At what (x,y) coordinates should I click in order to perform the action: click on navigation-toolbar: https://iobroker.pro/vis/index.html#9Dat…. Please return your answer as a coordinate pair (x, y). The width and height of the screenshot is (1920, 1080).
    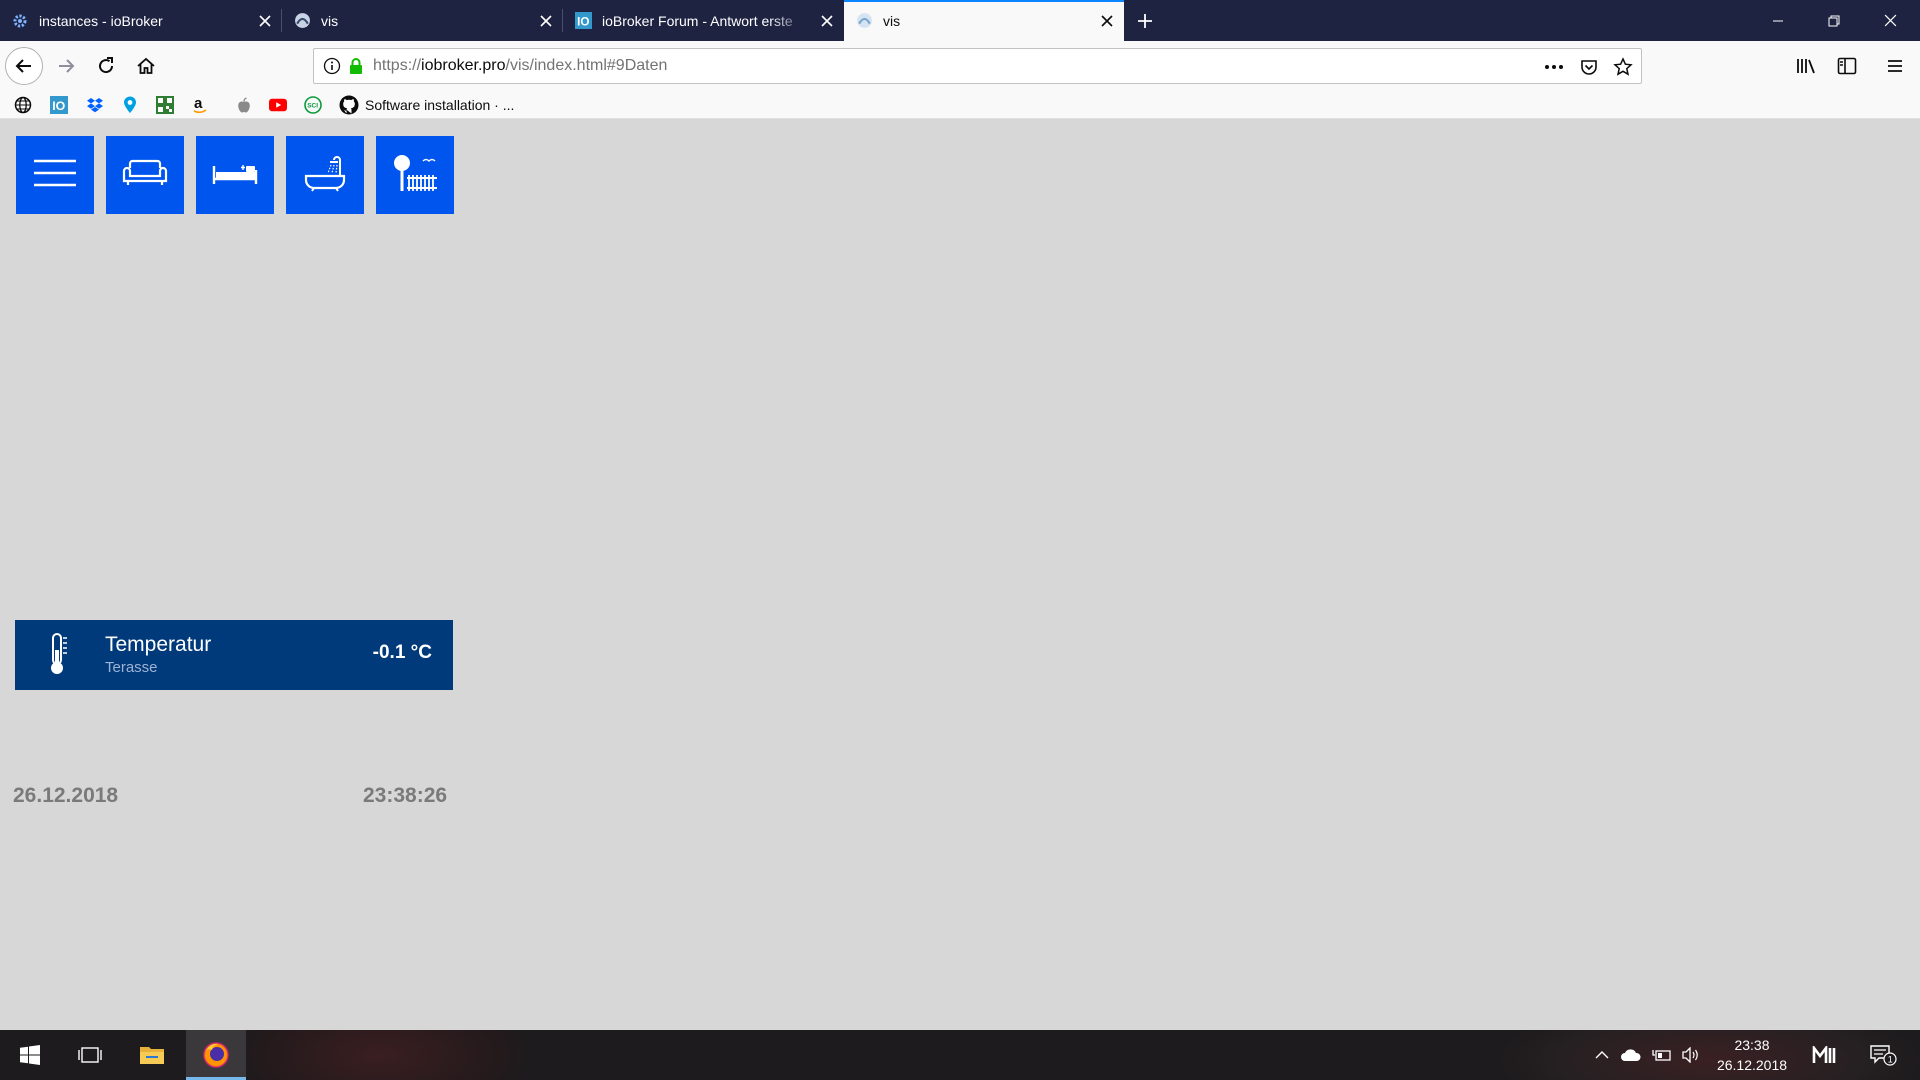
    Looking at the image, I should click on (960, 66).